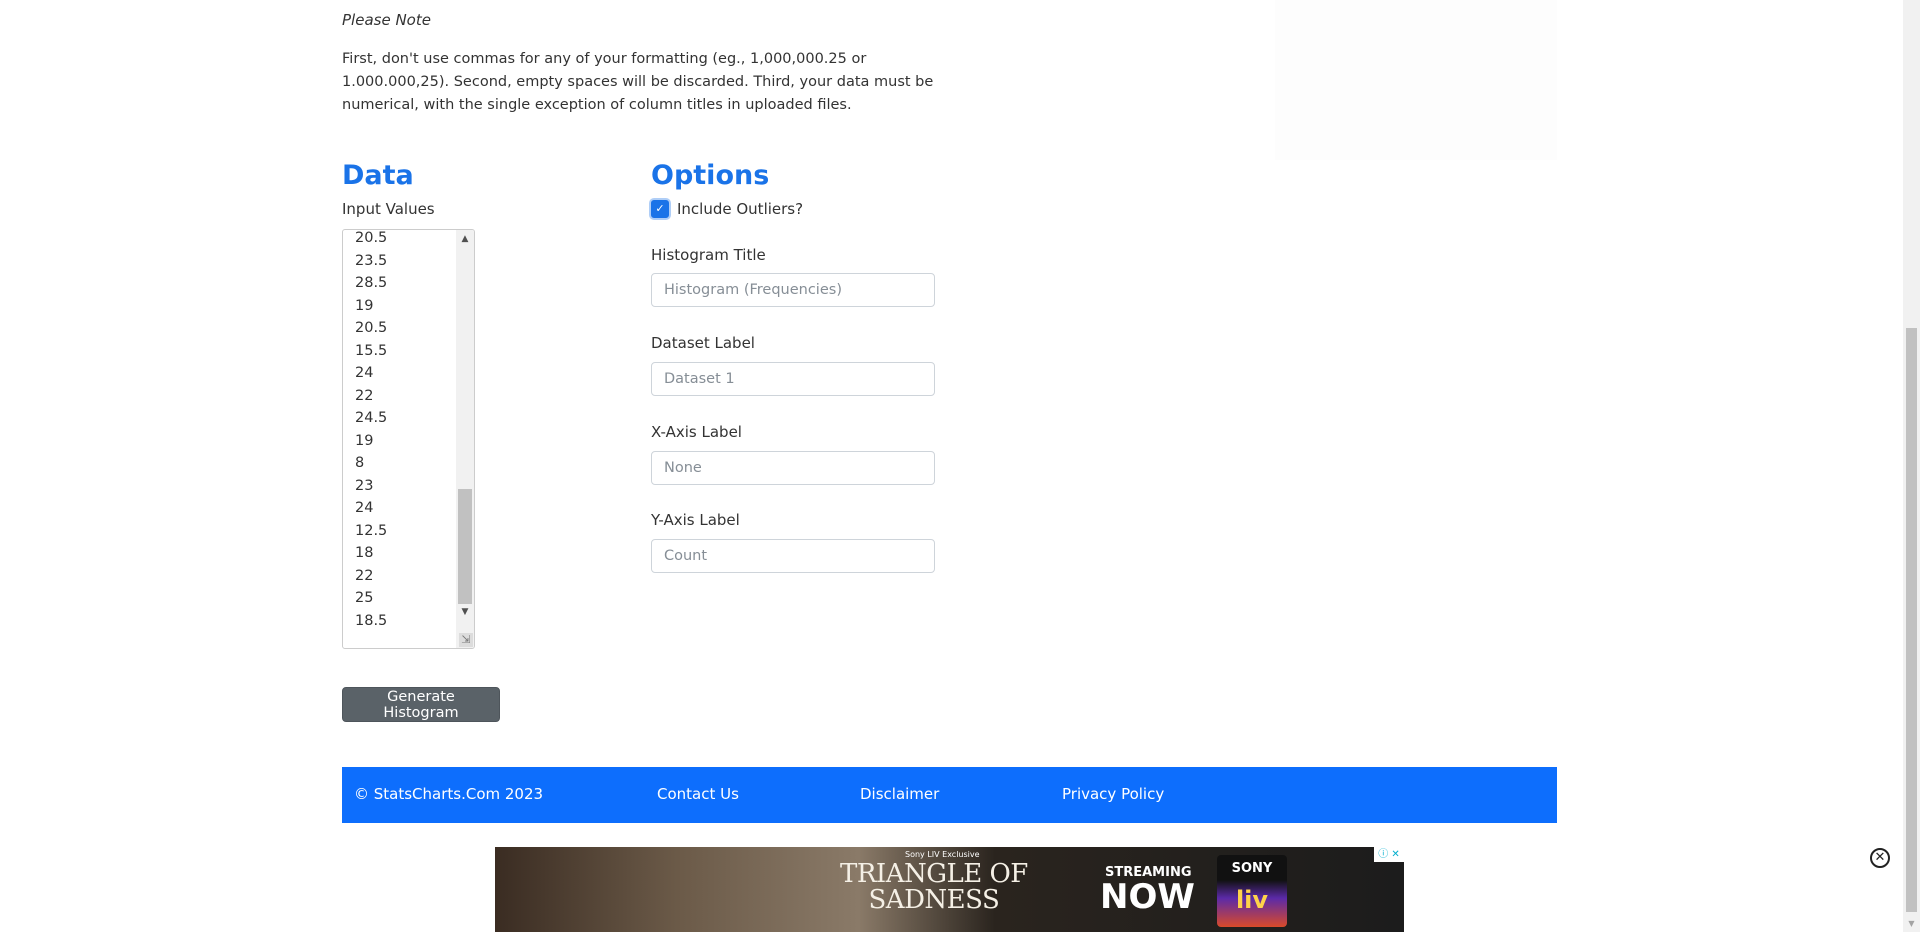  Describe the element at coordinates (1147, 897) in the screenshot. I see `ad-now-text: NOW` at that location.